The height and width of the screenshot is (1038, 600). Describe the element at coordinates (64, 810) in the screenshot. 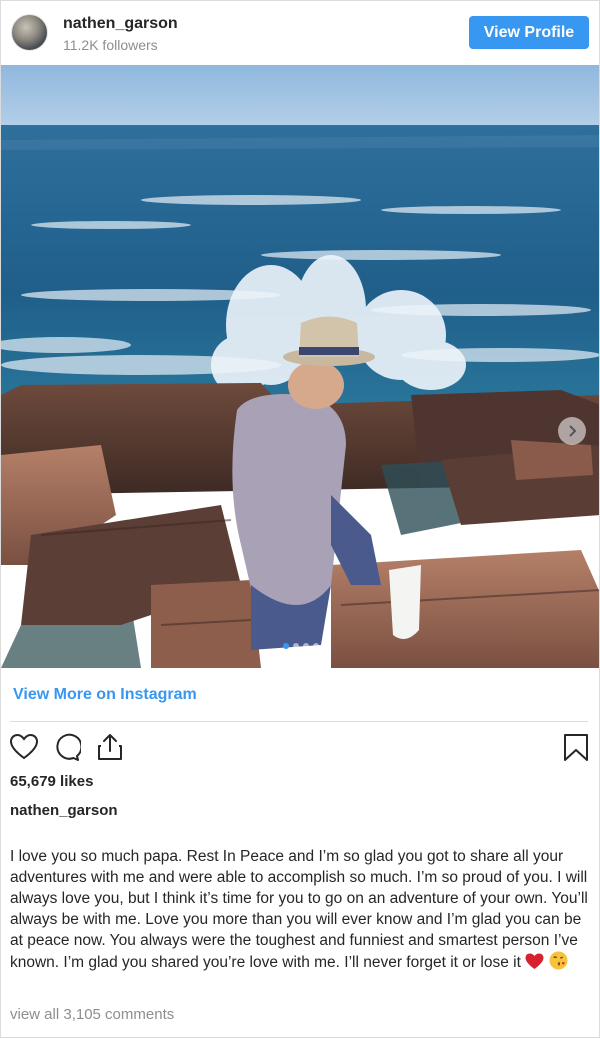

I see `caption-username: nathen_garson` at that location.